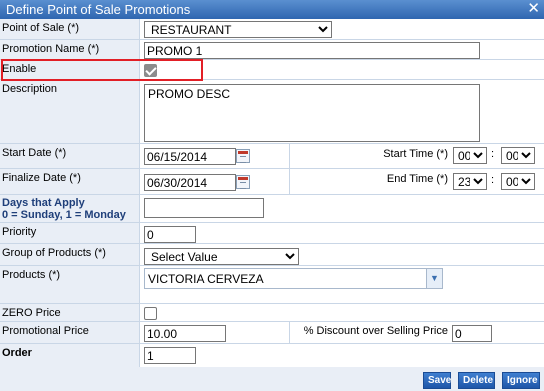  I want to click on row-priority: Priority, so click(272, 233).